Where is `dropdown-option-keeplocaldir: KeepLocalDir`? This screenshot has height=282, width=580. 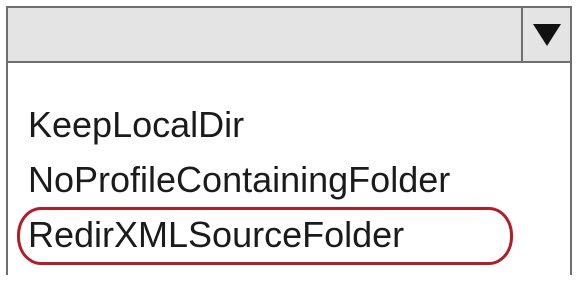
dropdown-option-keeplocaldir: KeepLocalDir is located at coordinates (136, 125).